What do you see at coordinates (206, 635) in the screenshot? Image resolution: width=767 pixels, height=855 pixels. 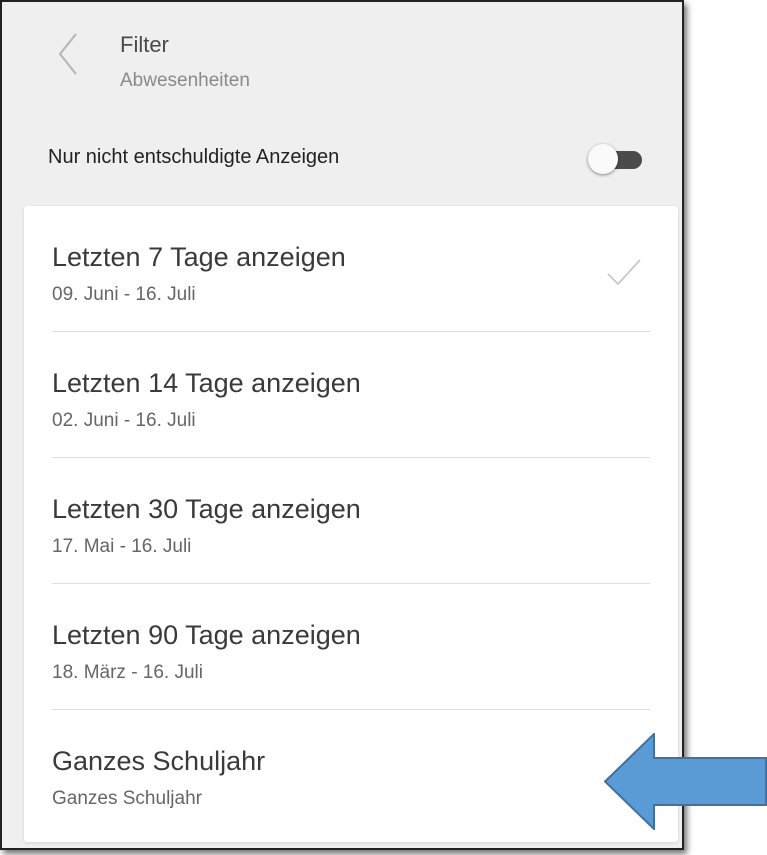 I see `option-title: Letzten 90 Tage anzeigen` at bounding box center [206, 635].